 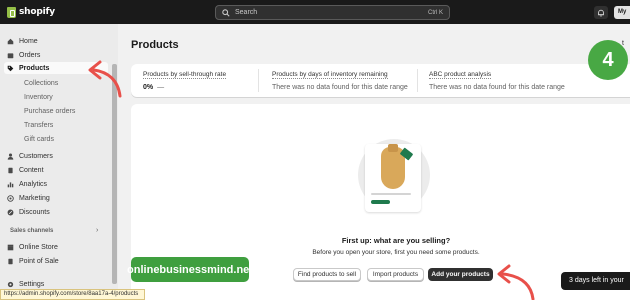 I want to click on search-shortcut: Ctrl K, so click(x=435, y=12).